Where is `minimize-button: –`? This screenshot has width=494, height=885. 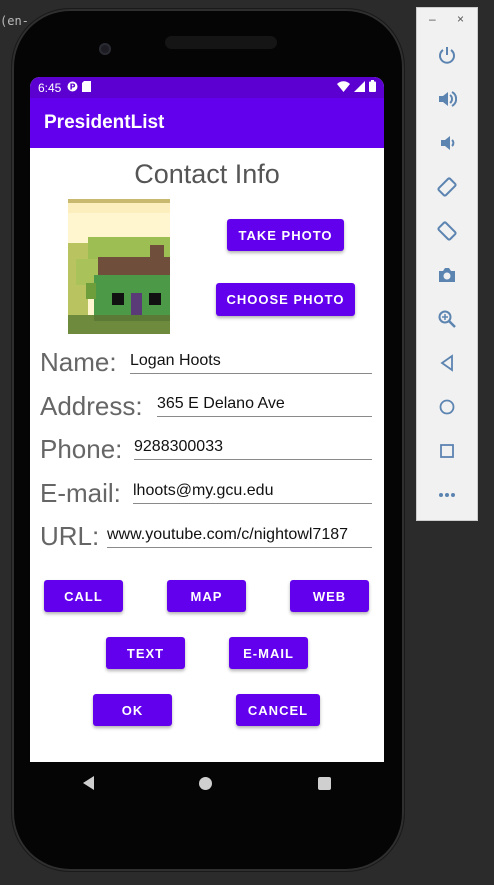
minimize-button: – is located at coordinates (432, 19).